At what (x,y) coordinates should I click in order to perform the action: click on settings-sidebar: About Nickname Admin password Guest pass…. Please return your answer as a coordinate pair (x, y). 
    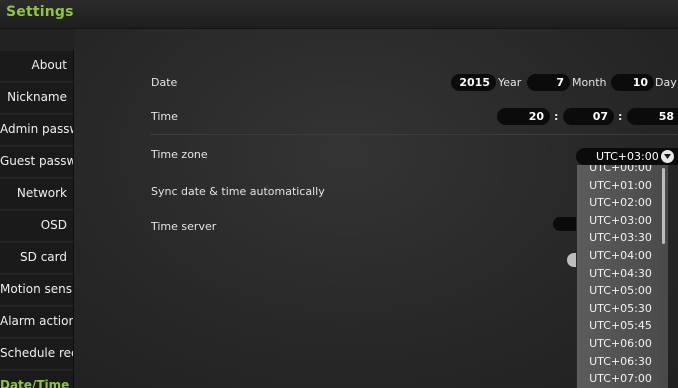
    Looking at the image, I should click on (37, 219).